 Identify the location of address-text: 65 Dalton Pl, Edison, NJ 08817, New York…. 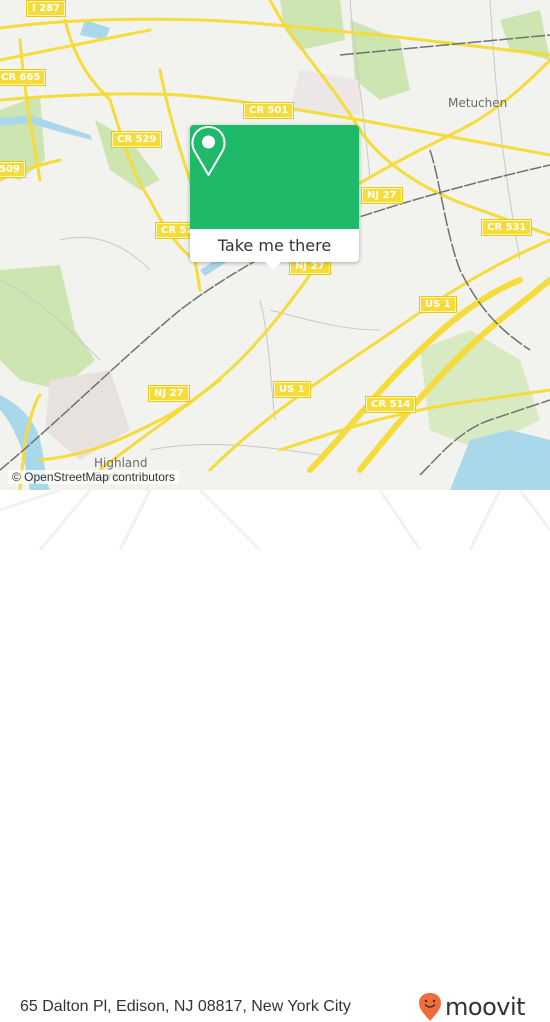
(185, 1006).